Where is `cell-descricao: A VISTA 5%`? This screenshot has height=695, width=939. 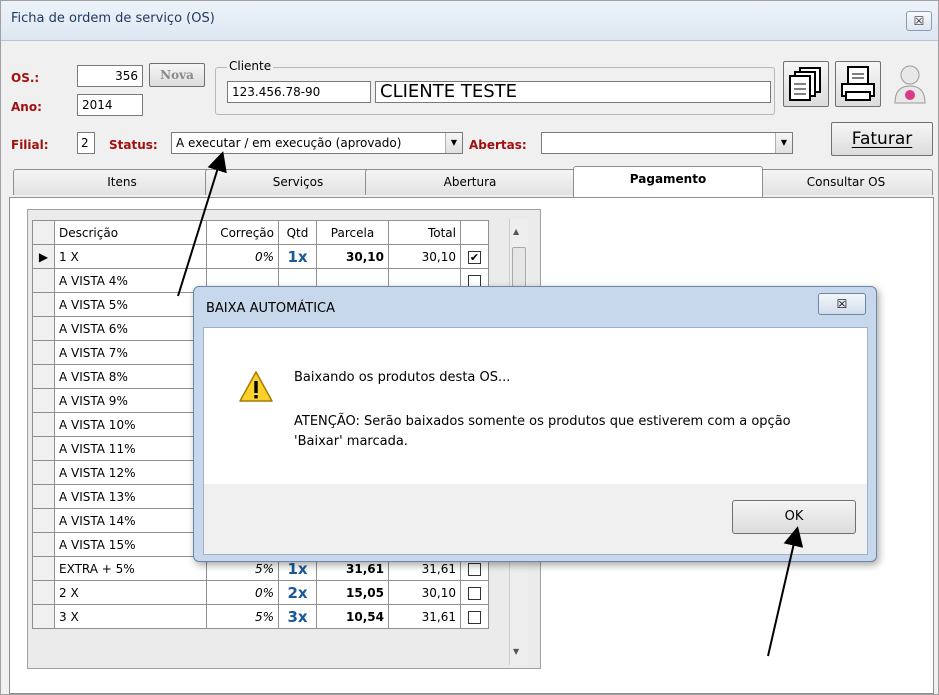 cell-descricao: A VISTA 5% is located at coordinates (130, 304).